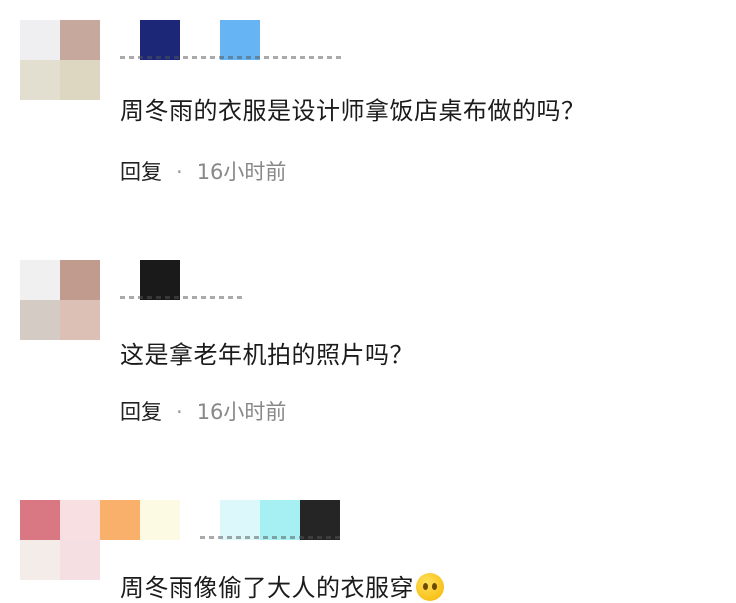 This screenshot has width=736, height=603. What do you see at coordinates (430, 587) in the screenshot?
I see `crying-face-icon` at bounding box center [430, 587].